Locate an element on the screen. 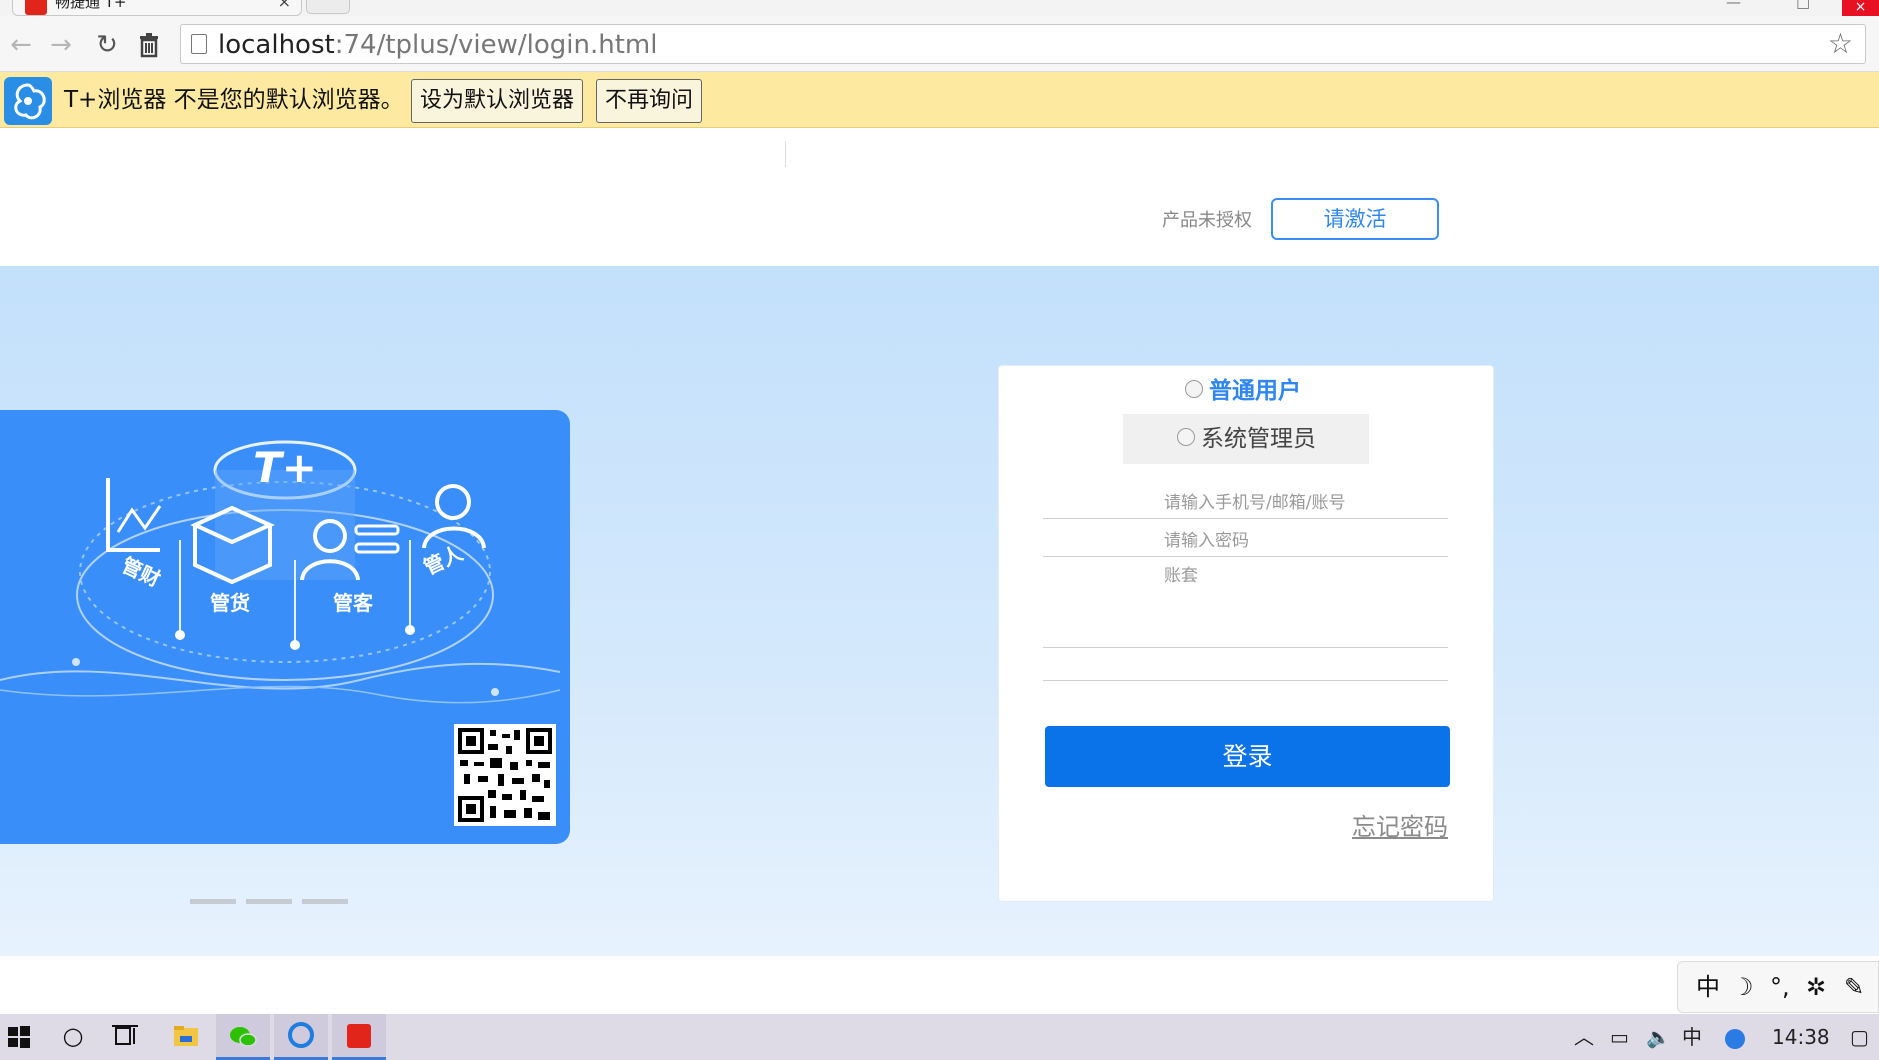  task-view-button is located at coordinates (127, 1037).